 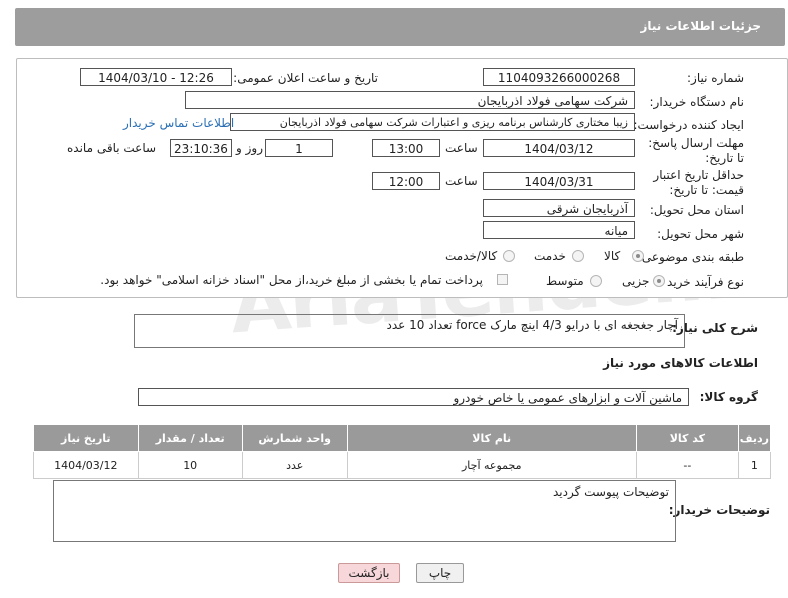 What do you see at coordinates (190, 438) in the screenshot?
I see `col-qty: تعداد / مقدار` at bounding box center [190, 438].